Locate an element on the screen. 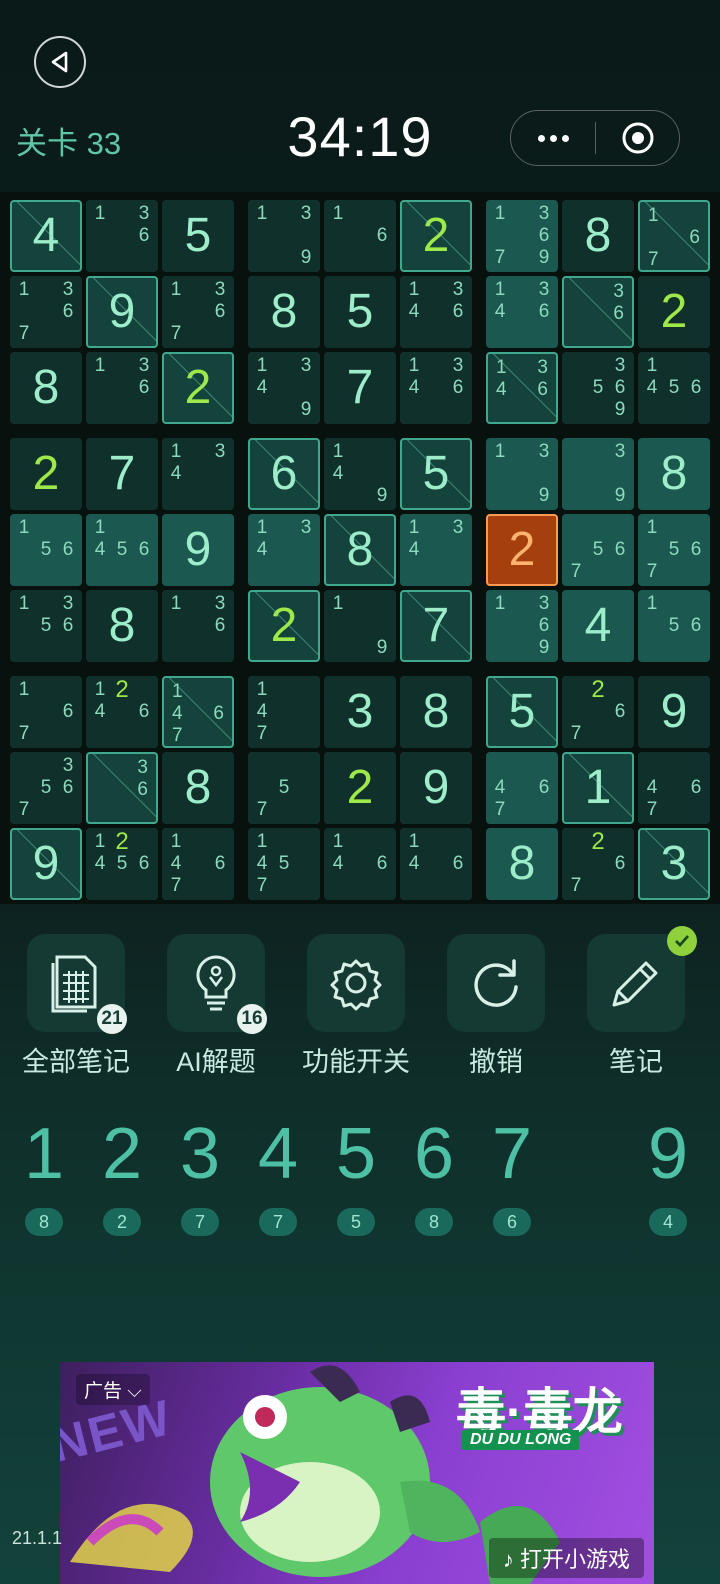 This screenshot has width=720, height=1584. sudoku-cell: 1567 is located at coordinates (674, 550).